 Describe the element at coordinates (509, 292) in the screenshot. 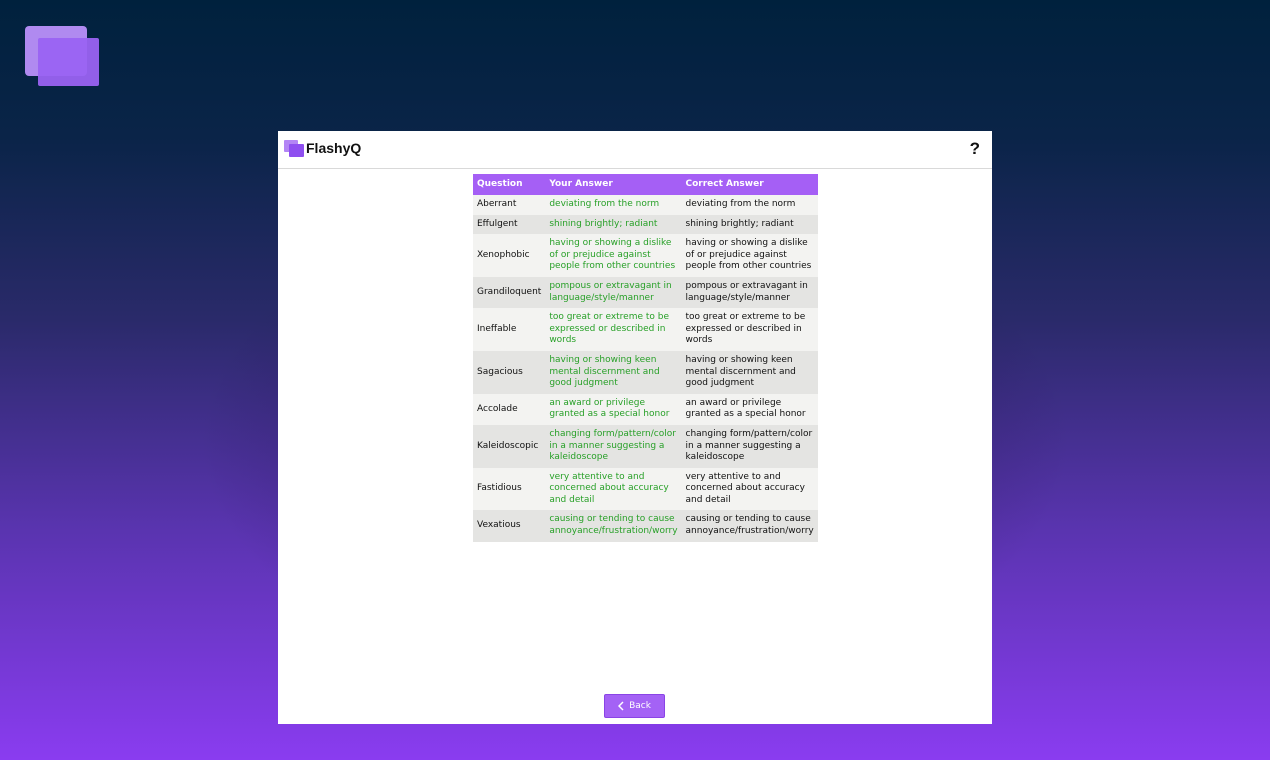

I see `question-cell: Grandiloquent` at that location.